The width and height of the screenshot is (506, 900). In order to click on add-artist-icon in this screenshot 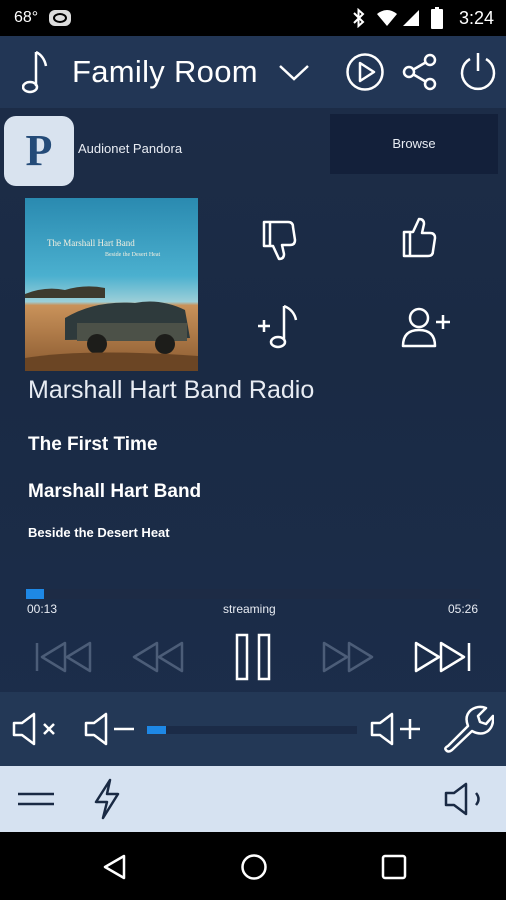, I will do `click(426, 327)`.